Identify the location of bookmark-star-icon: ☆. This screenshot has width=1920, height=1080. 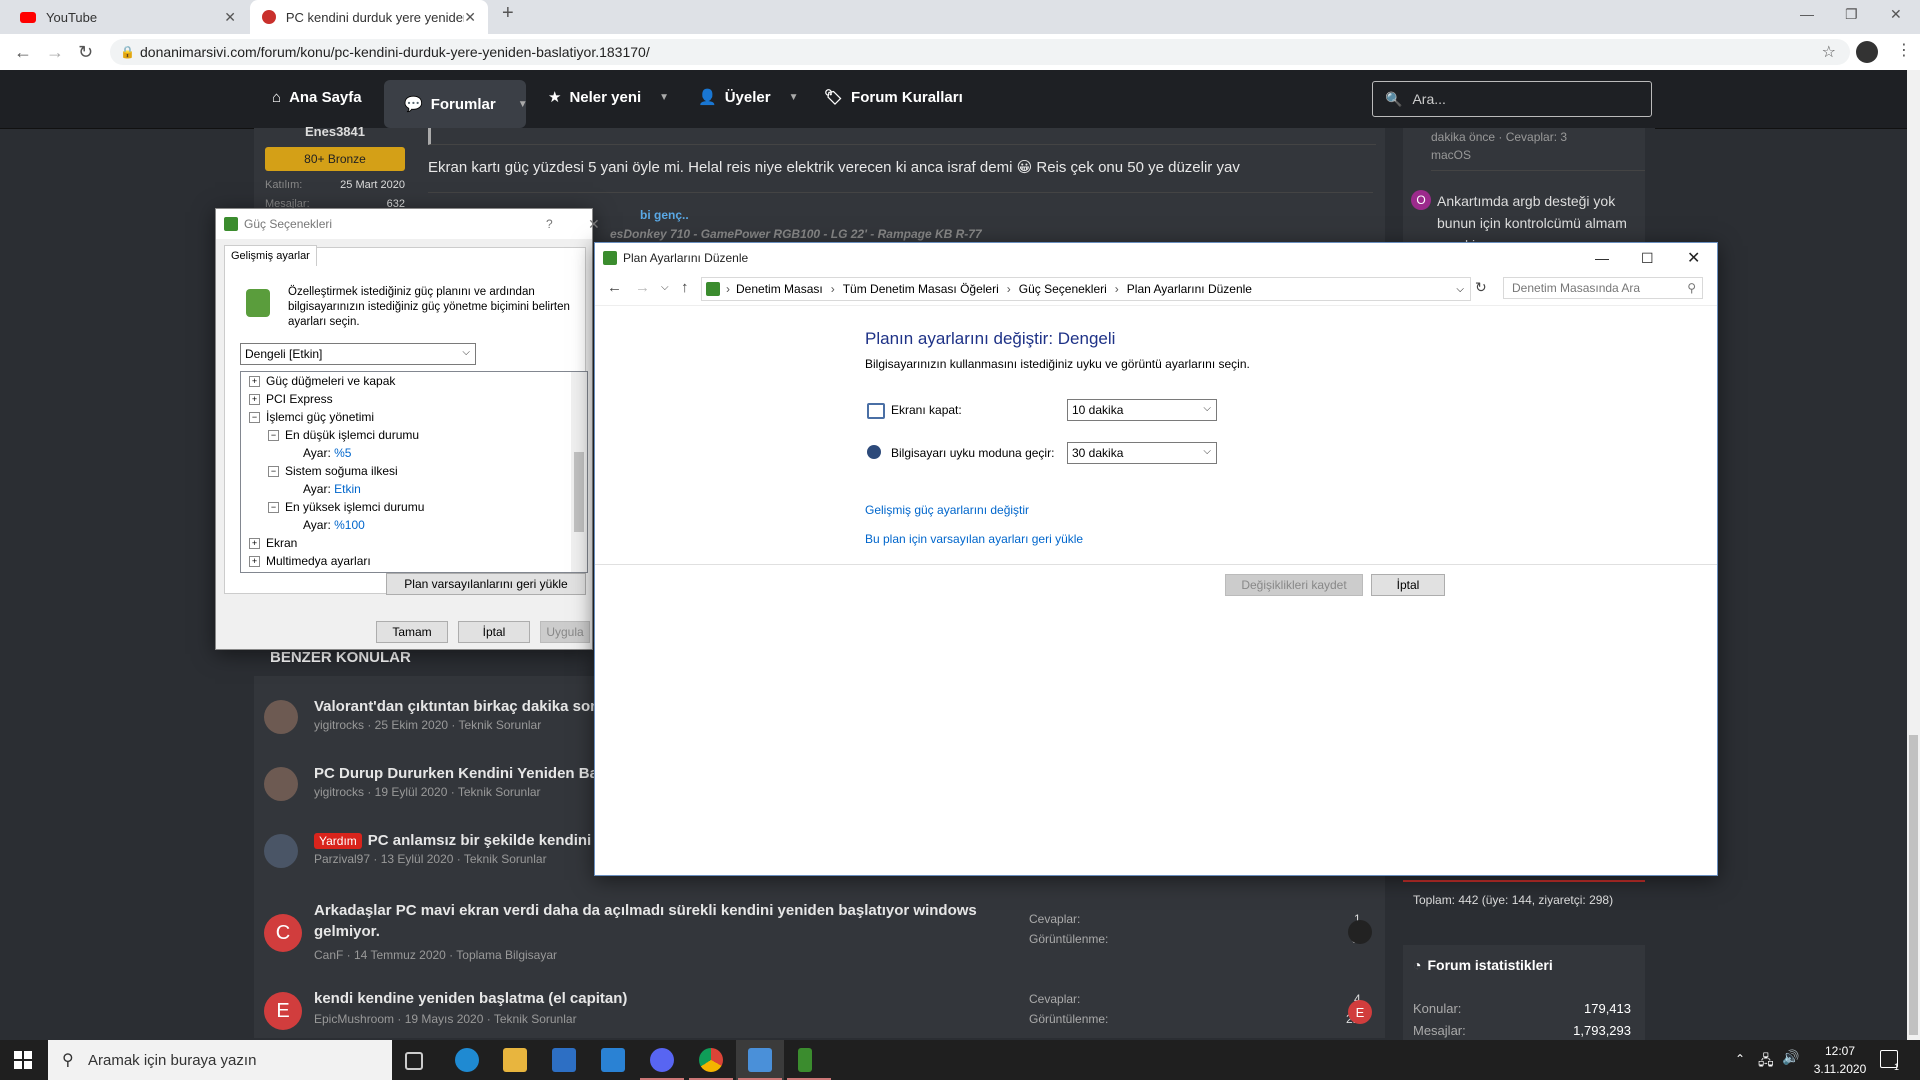
(1829, 52).